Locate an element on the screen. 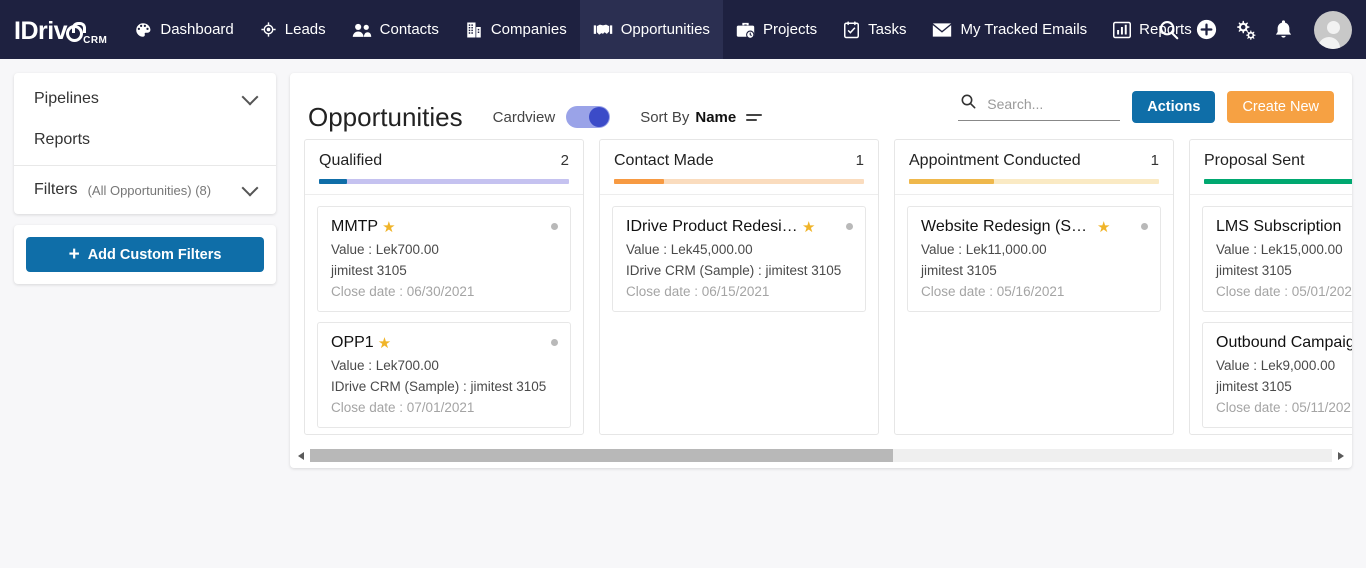 The image size is (1366, 568). card-value: Value : Lek11,000.00 is located at coordinates (984, 249).